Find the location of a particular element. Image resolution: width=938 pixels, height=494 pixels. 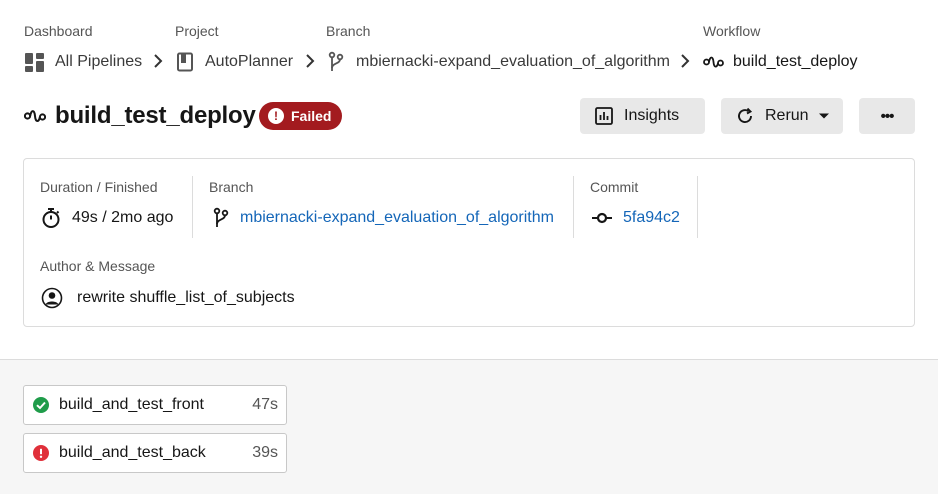

page-title-row: build_test_deploy is located at coordinates (140, 116).